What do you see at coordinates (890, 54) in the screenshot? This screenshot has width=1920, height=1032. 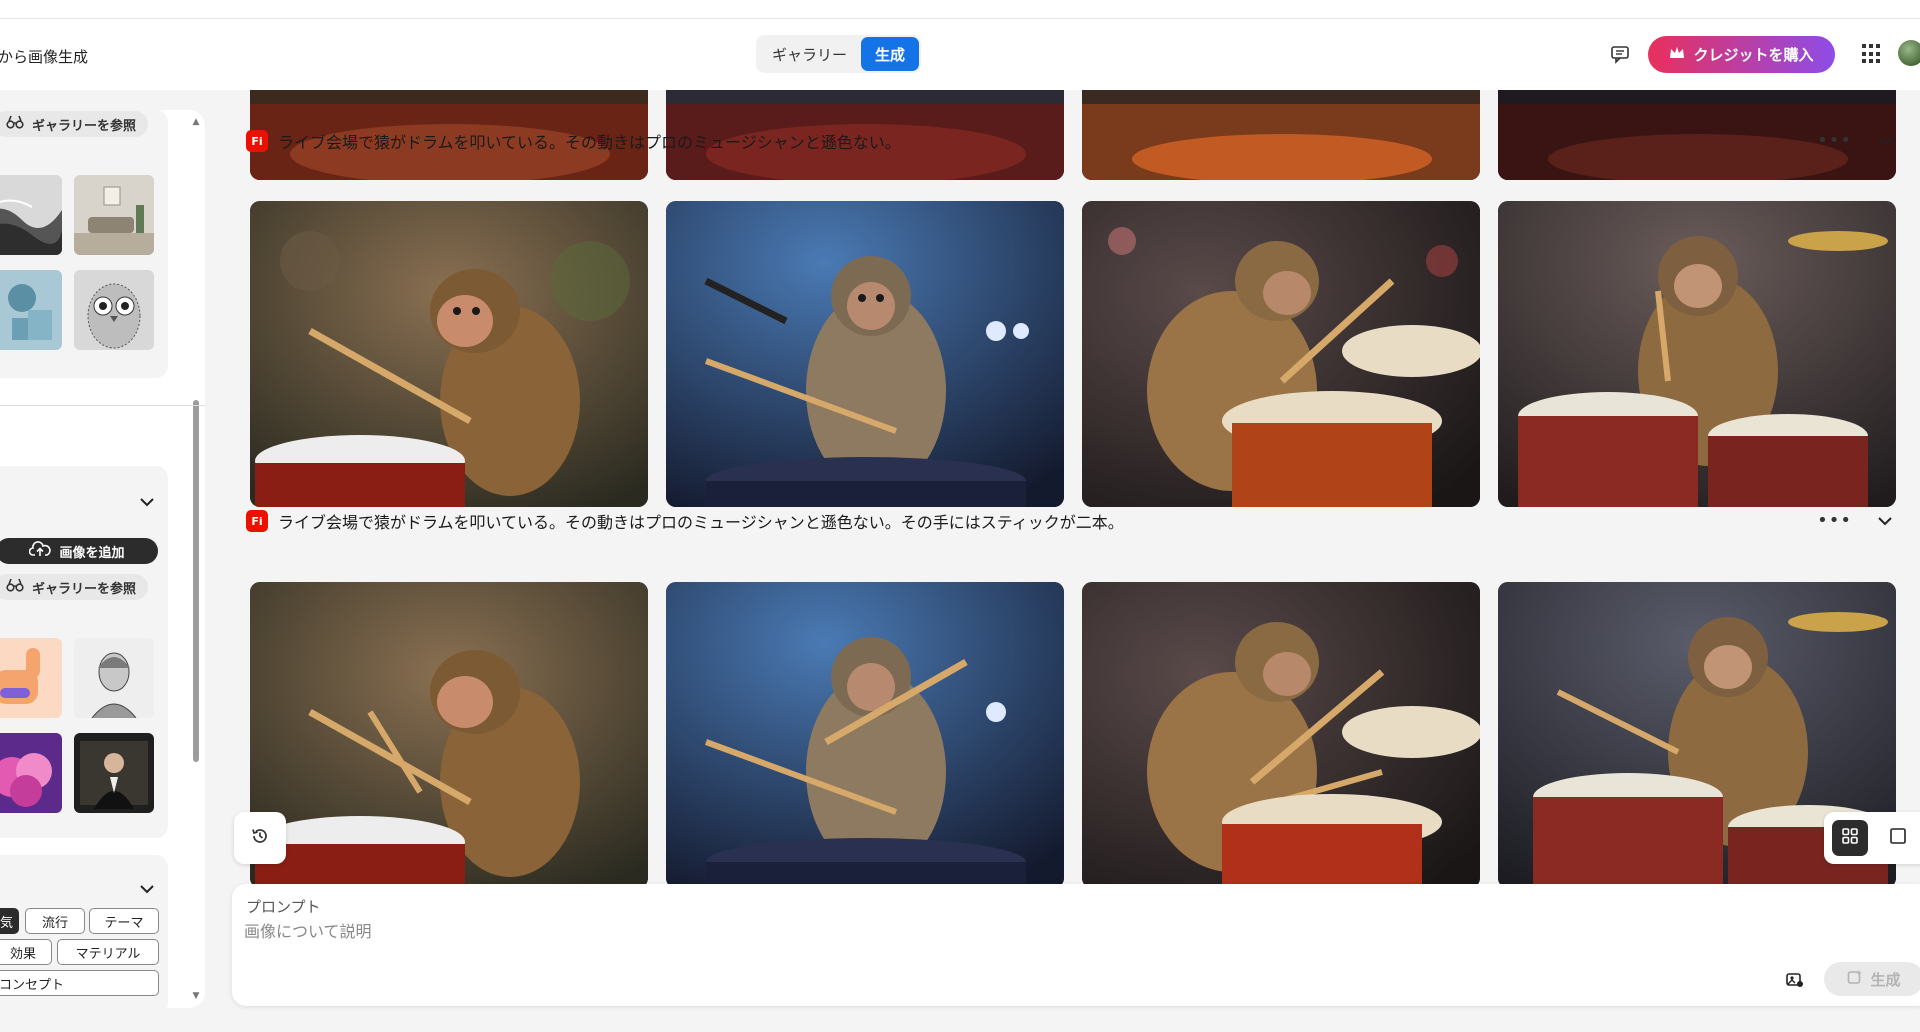 I see `tab-generate: 生成` at bounding box center [890, 54].